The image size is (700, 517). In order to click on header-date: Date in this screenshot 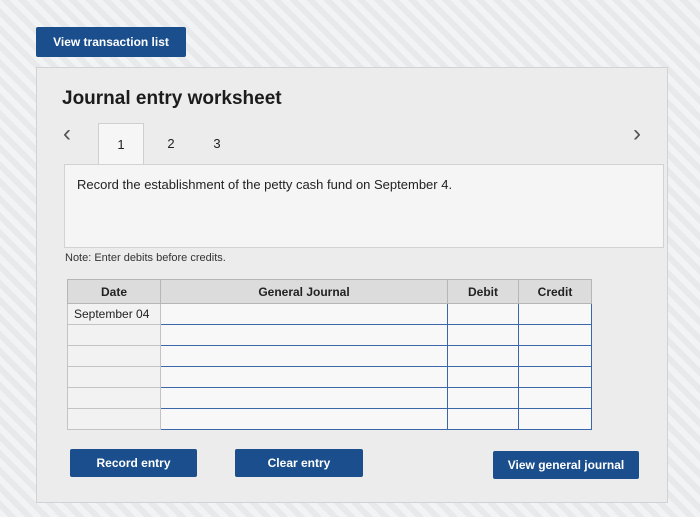, I will do `click(114, 291)`.